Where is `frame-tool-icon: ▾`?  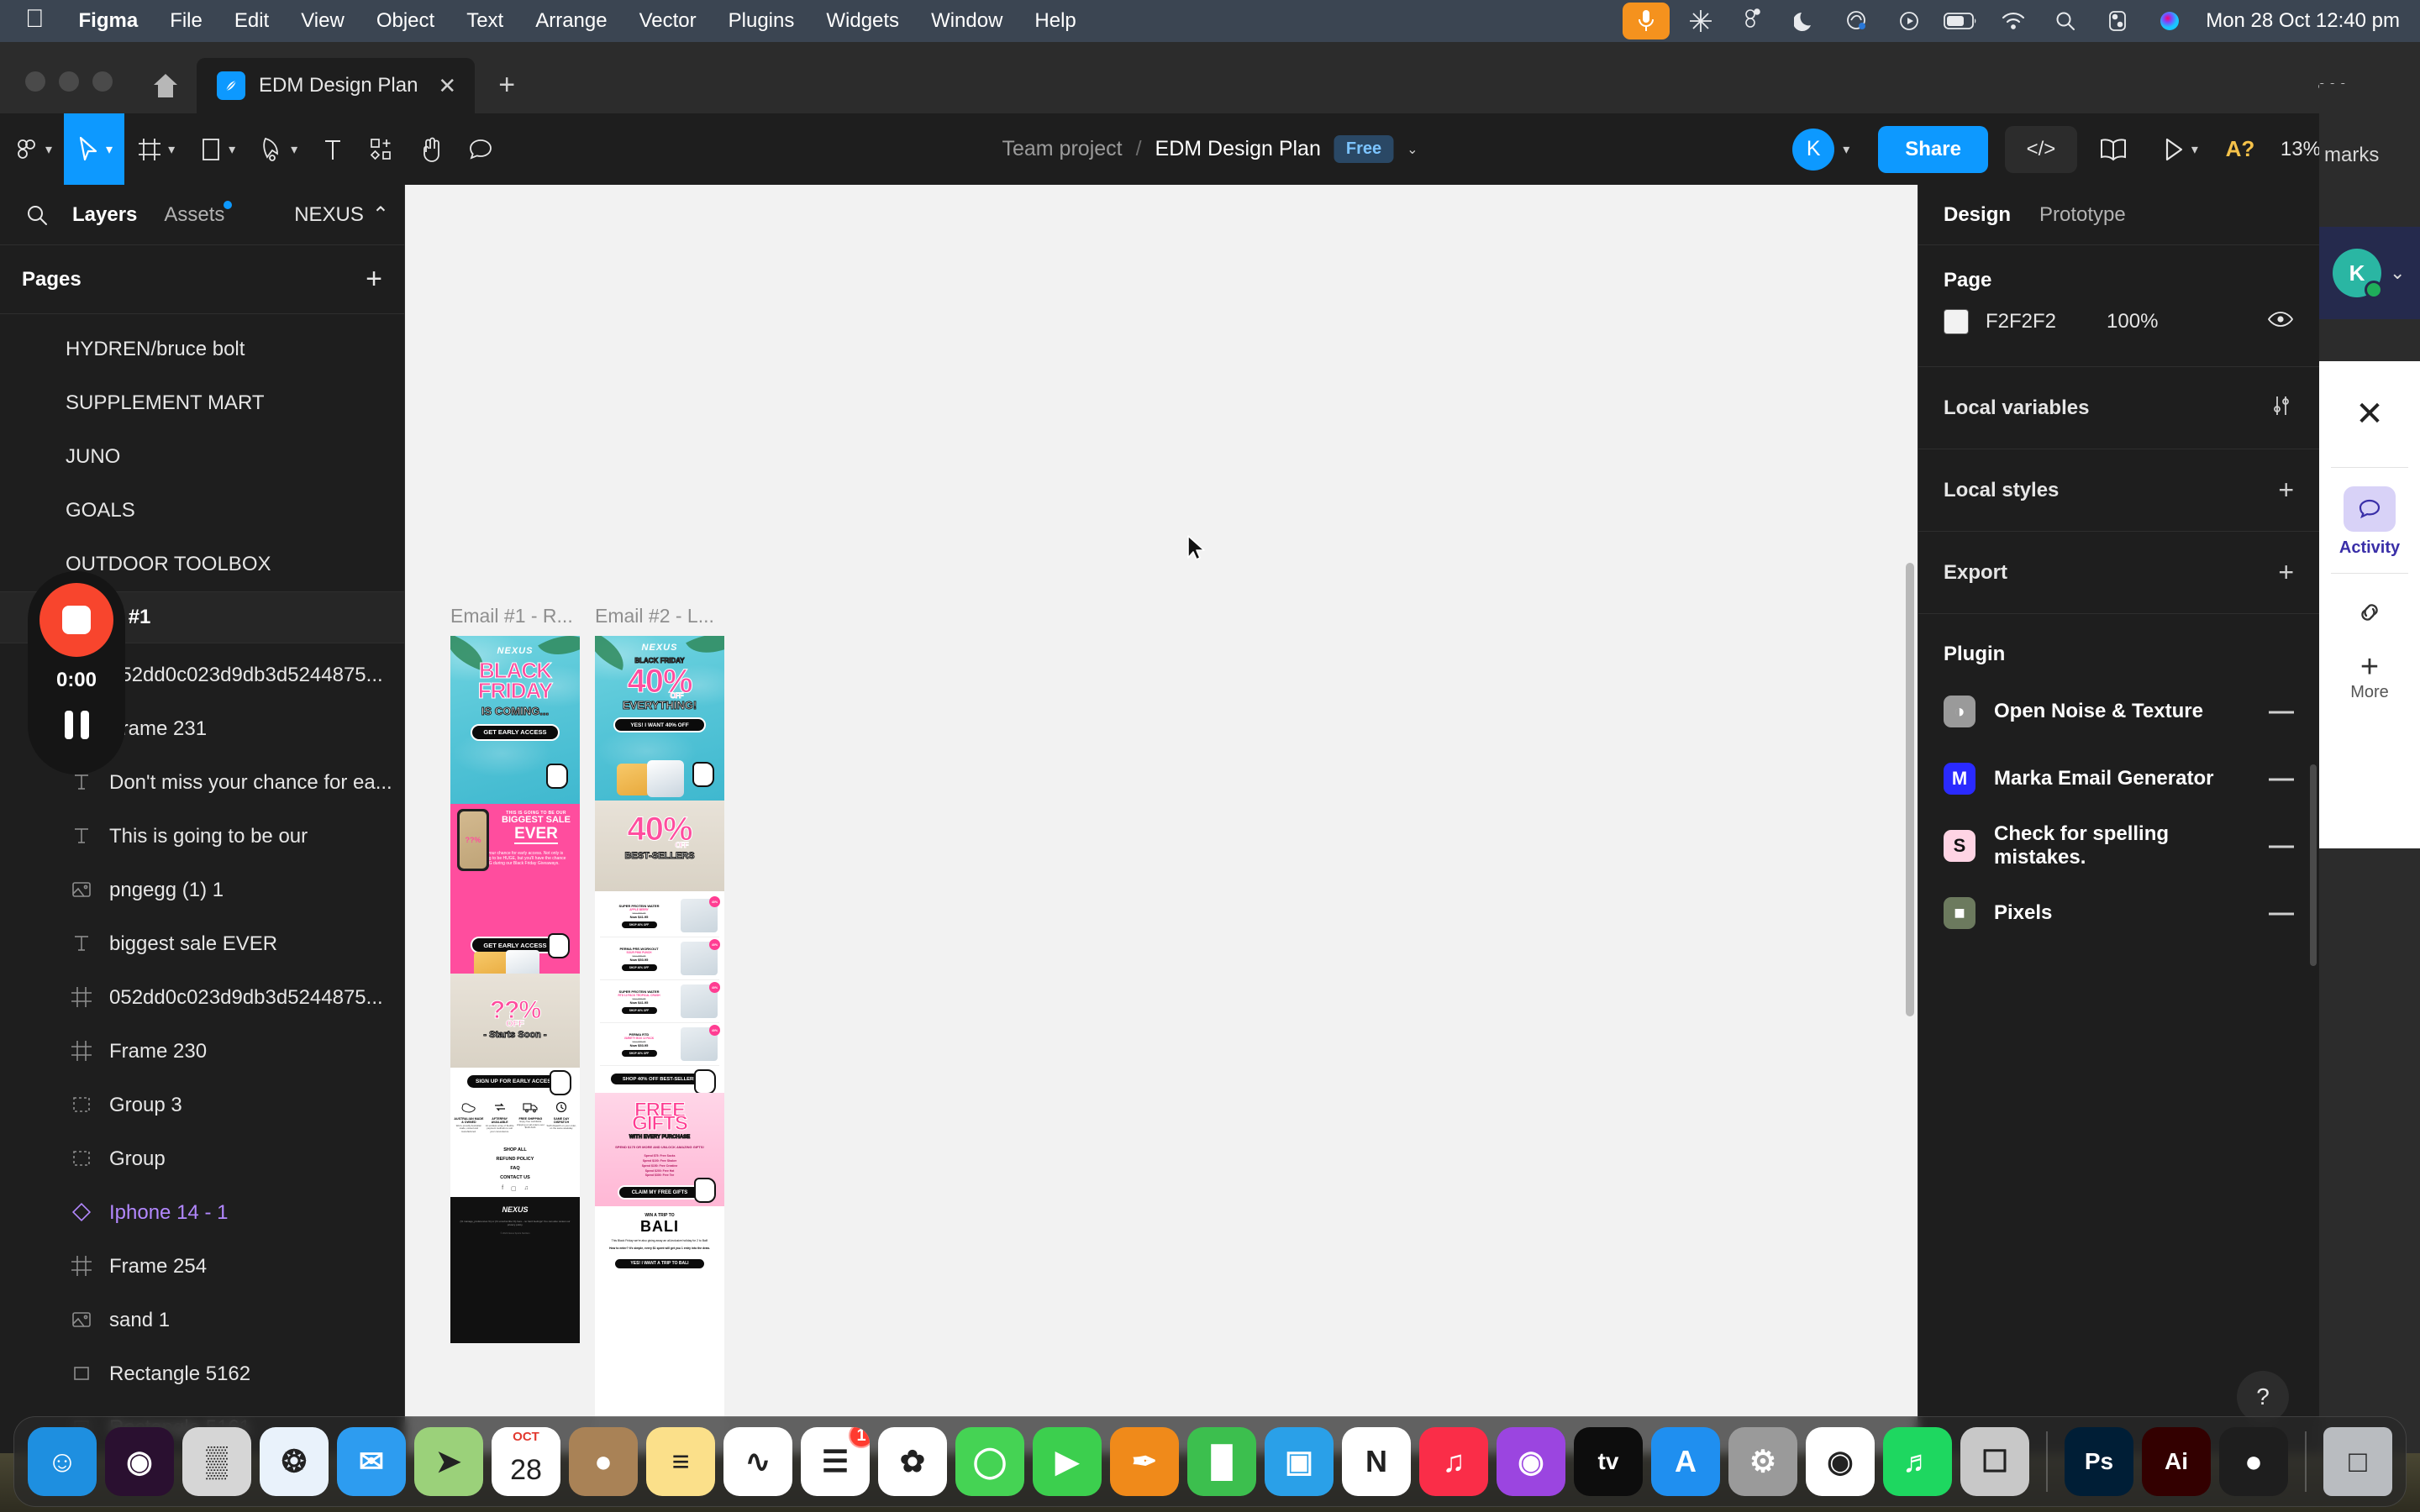 frame-tool-icon: ▾ is located at coordinates (155, 149).